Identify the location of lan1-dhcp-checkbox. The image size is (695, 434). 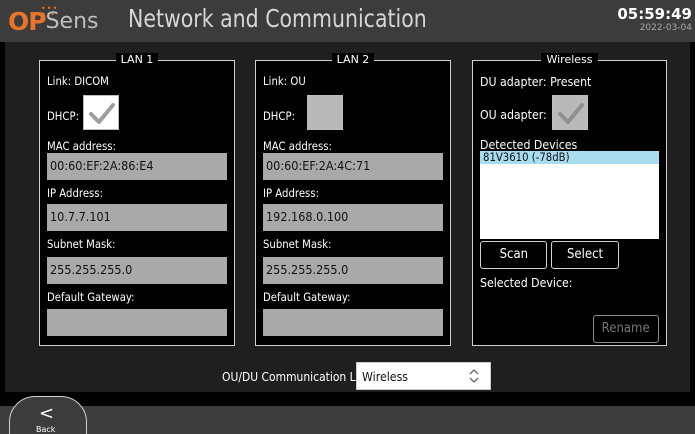
(101, 112).